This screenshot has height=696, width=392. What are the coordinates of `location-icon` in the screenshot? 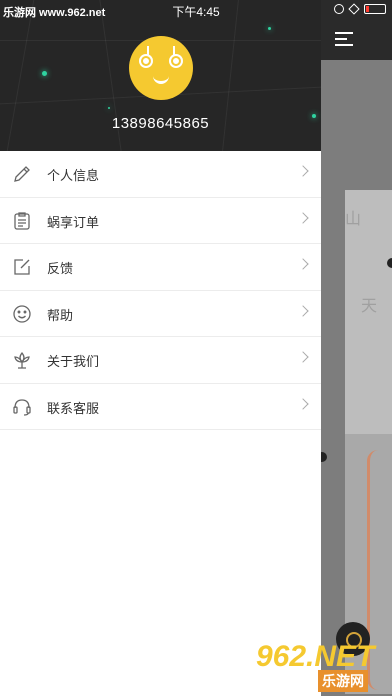 It's located at (354, 9).